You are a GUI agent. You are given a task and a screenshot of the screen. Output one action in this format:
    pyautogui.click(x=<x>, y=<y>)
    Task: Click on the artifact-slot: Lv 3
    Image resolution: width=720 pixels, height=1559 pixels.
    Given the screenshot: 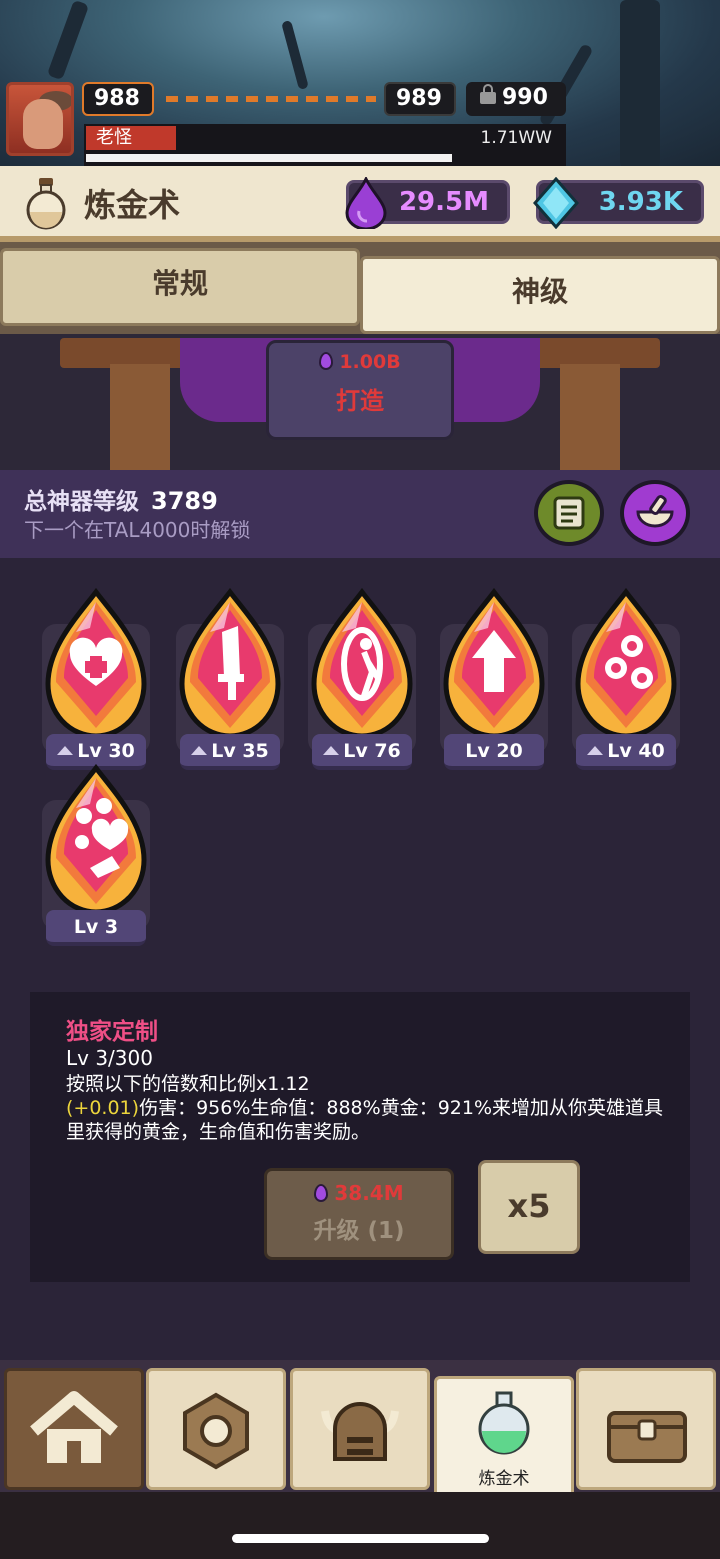 What is the action you would take?
    pyautogui.click(x=96, y=848)
    